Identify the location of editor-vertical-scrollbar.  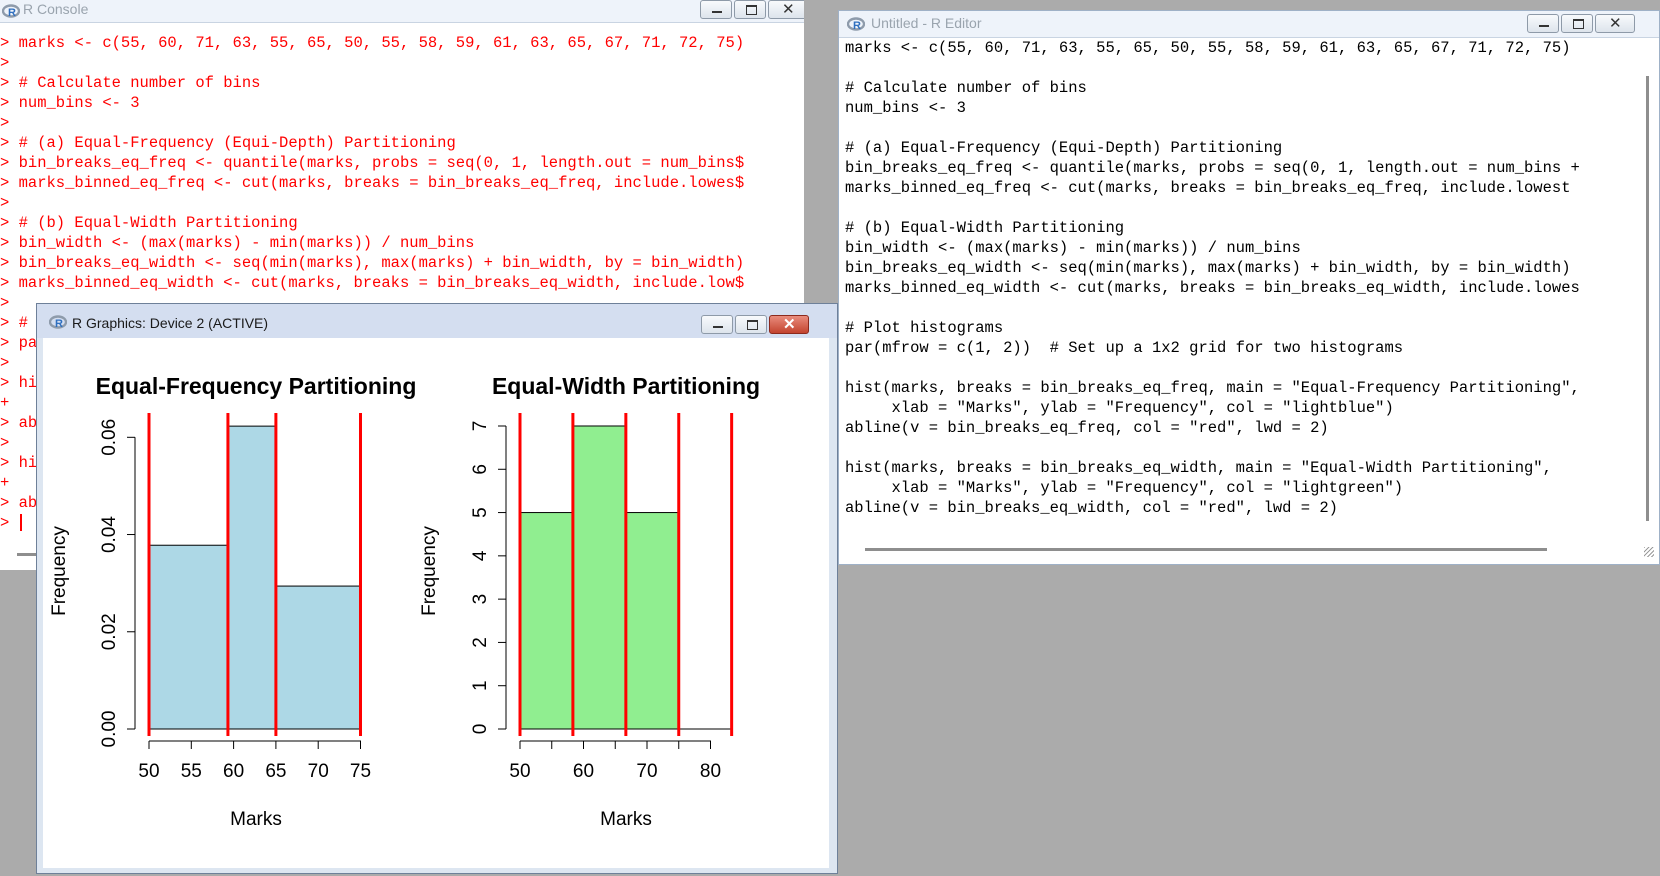
(1647, 298).